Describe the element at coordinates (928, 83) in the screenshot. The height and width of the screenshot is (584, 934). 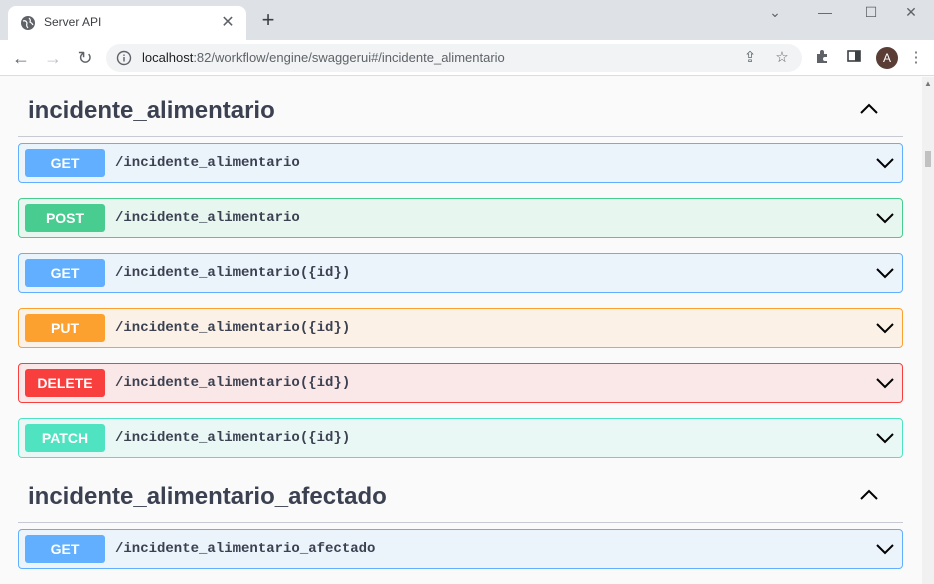
I see `scroll-up-arrow-icon: ▲` at that location.